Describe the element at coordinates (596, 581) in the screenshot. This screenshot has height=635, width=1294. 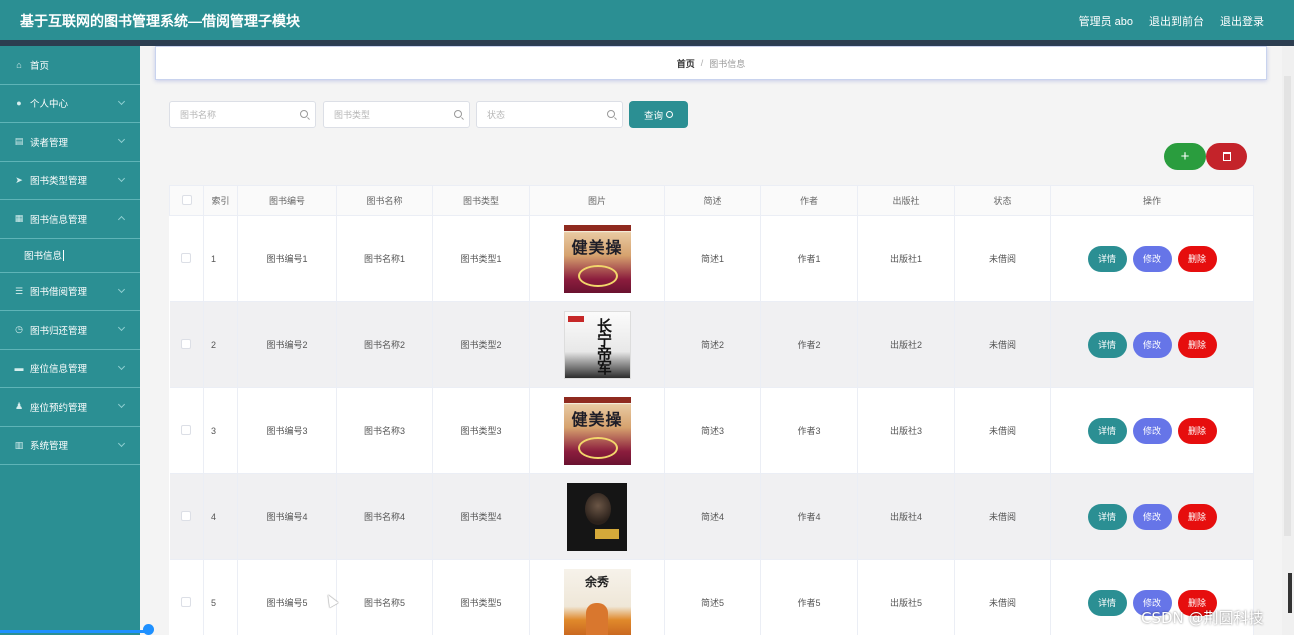
I see `cover-title: 余秀` at that location.